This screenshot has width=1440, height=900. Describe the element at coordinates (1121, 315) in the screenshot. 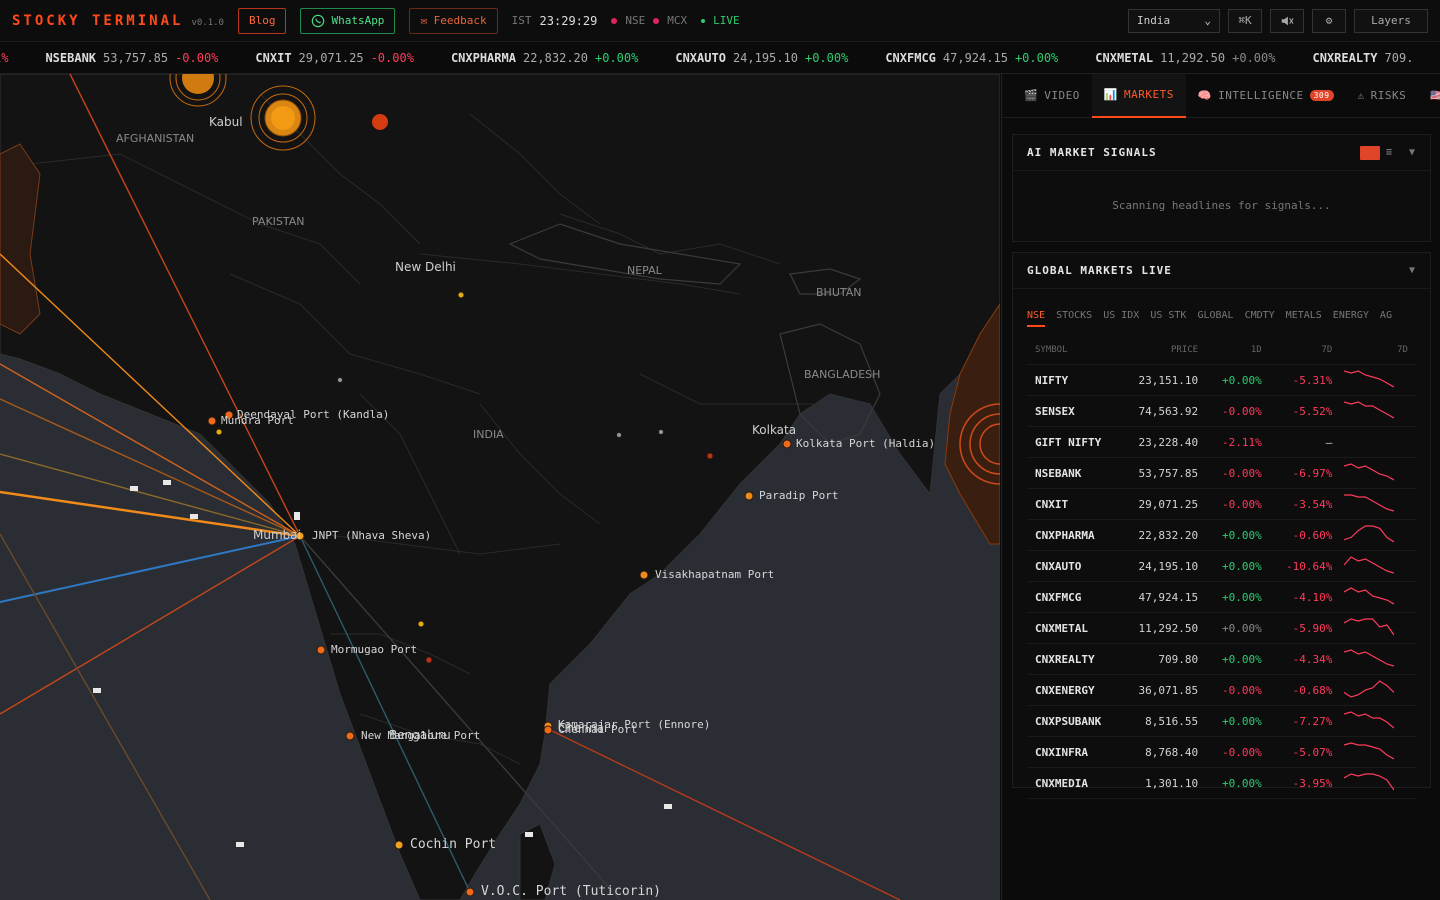

I see `subtab-us-idx: US IDX` at that location.